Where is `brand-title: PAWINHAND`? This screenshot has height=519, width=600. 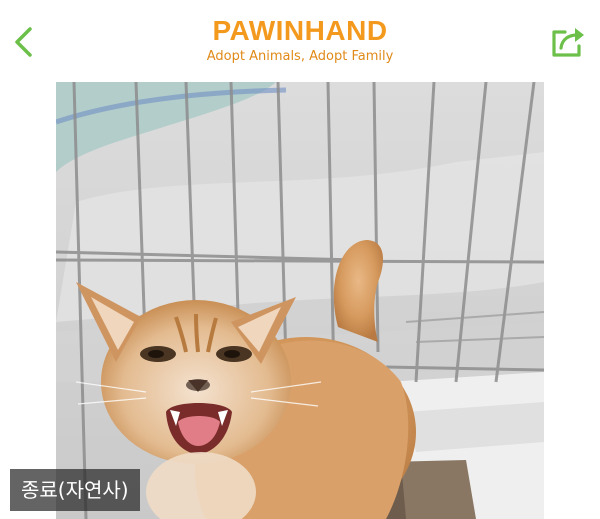
brand-title: PAWINHAND is located at coordinates (300, 30).